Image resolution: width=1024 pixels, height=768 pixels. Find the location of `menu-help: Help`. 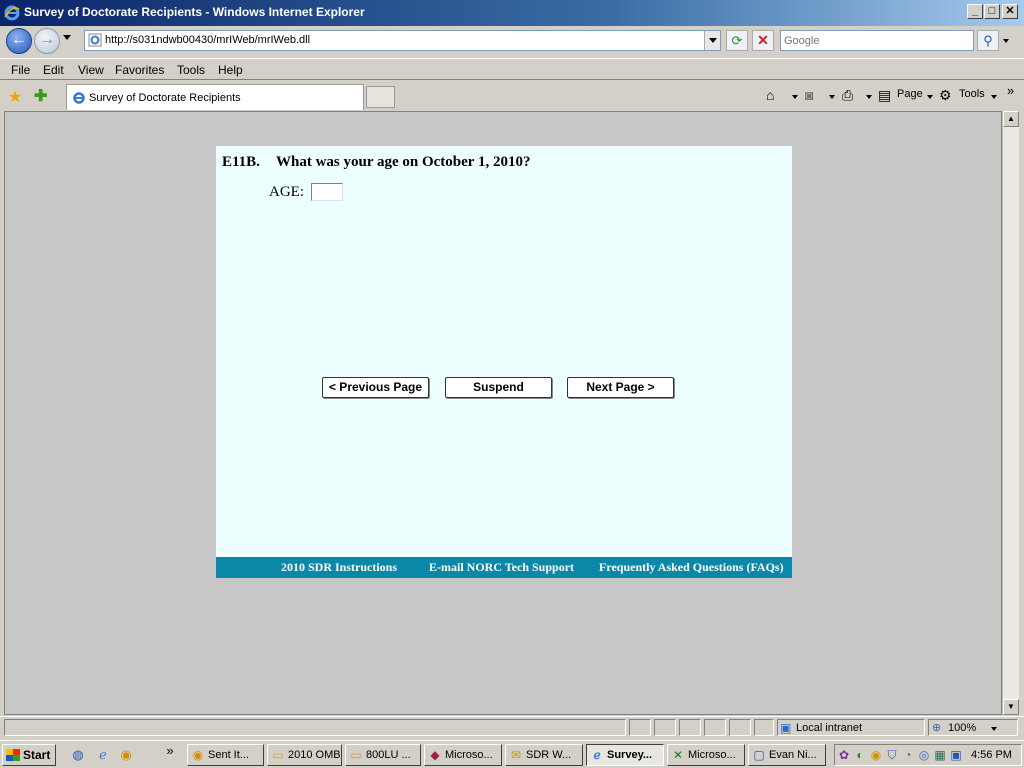

menu-help: Help is located at coordinates (230, 70).